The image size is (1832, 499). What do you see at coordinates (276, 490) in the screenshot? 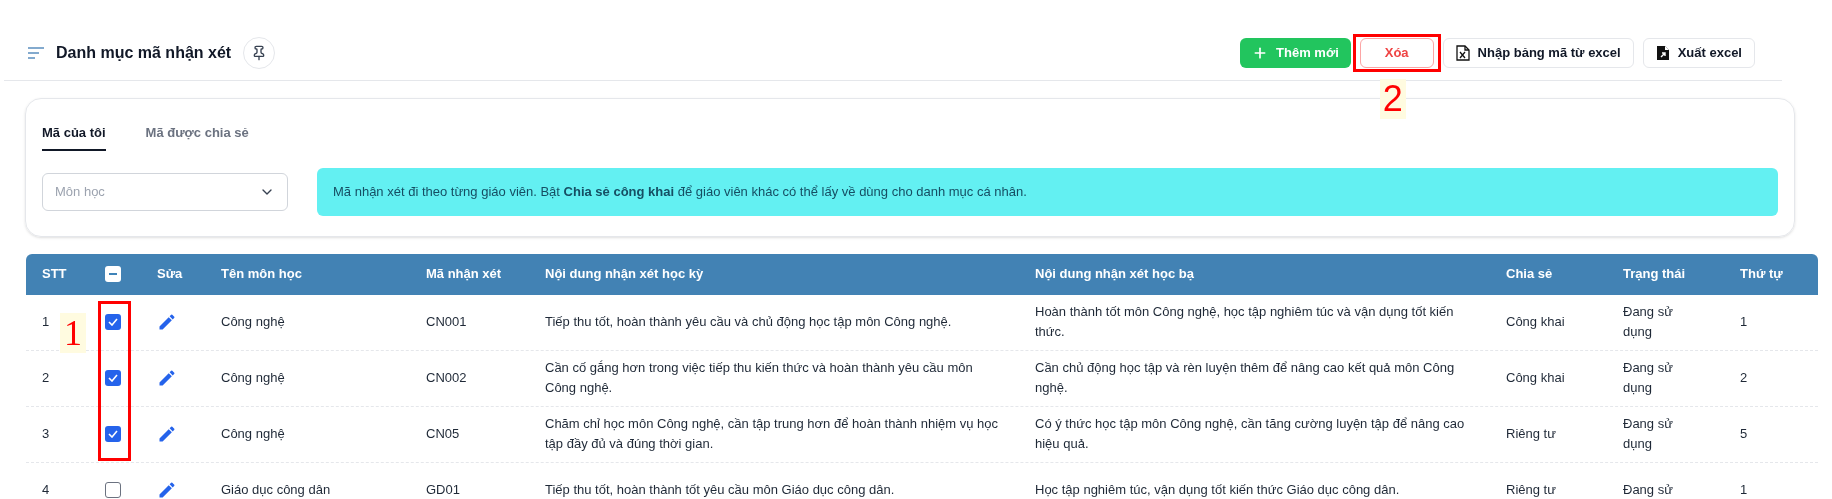
I see `table-cell-text: Giáo dục công dân` at bounding box center [276, 490].